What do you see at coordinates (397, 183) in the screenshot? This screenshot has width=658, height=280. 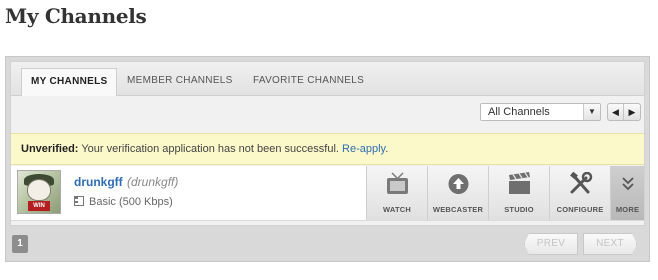 I see `tv-icon` at bounding box center [397, 183].